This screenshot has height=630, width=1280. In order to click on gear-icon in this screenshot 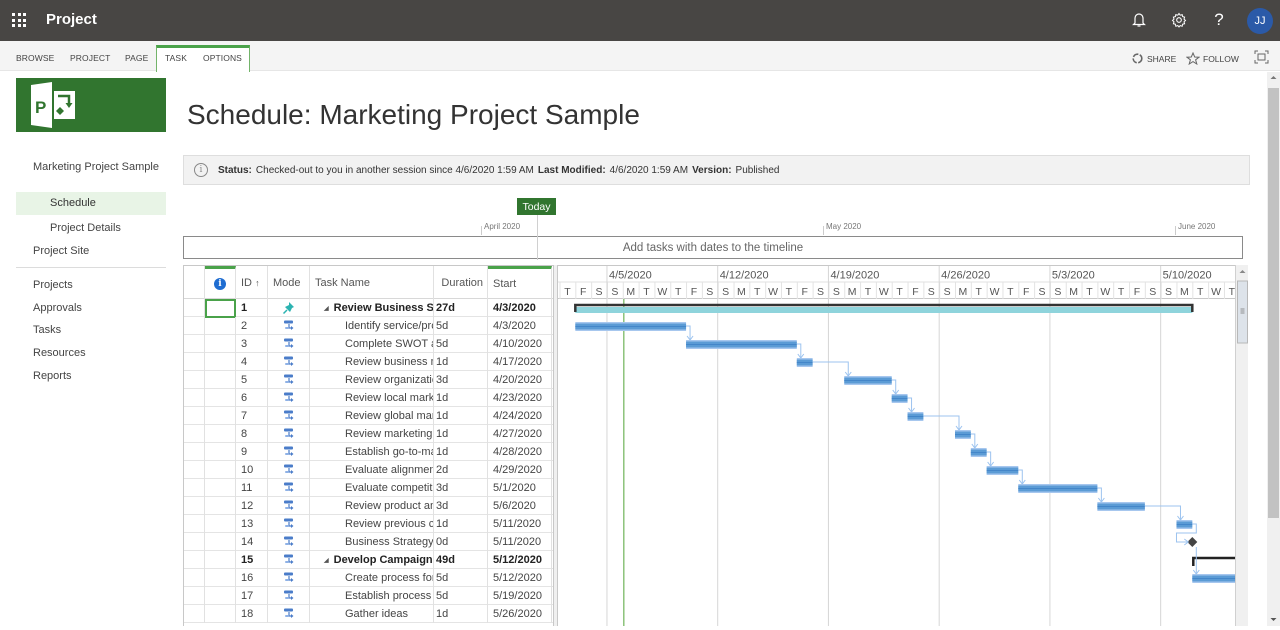, I will do `click(1179, 20)`.